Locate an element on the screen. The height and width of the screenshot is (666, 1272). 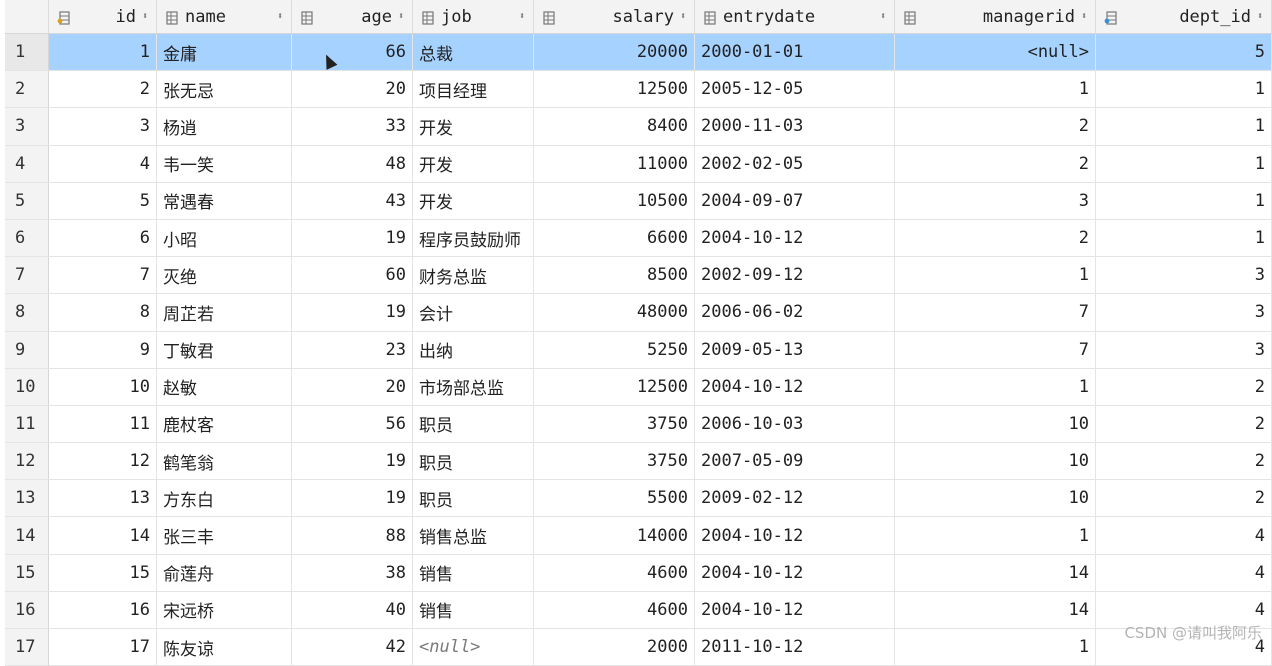
cell-salary: 20000 is located at coordinates (614, 52).